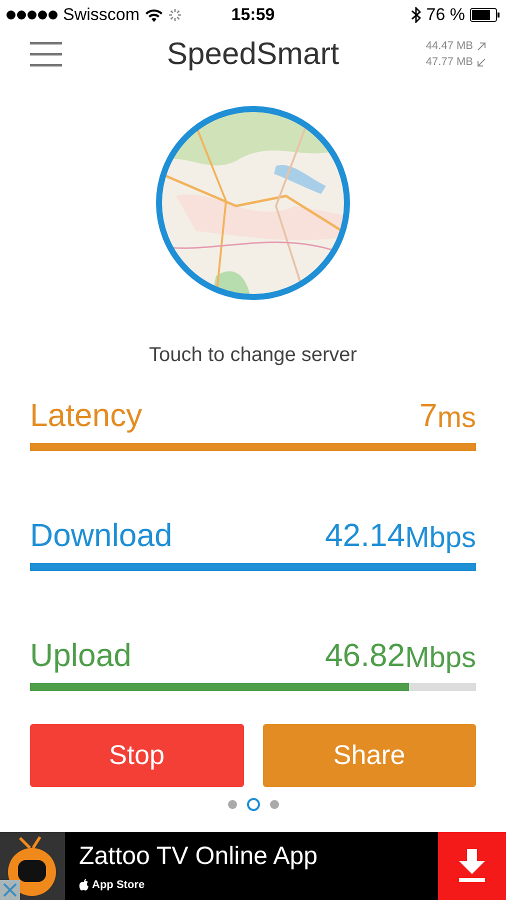  I want to click on menu-icon, so click(46, 54).